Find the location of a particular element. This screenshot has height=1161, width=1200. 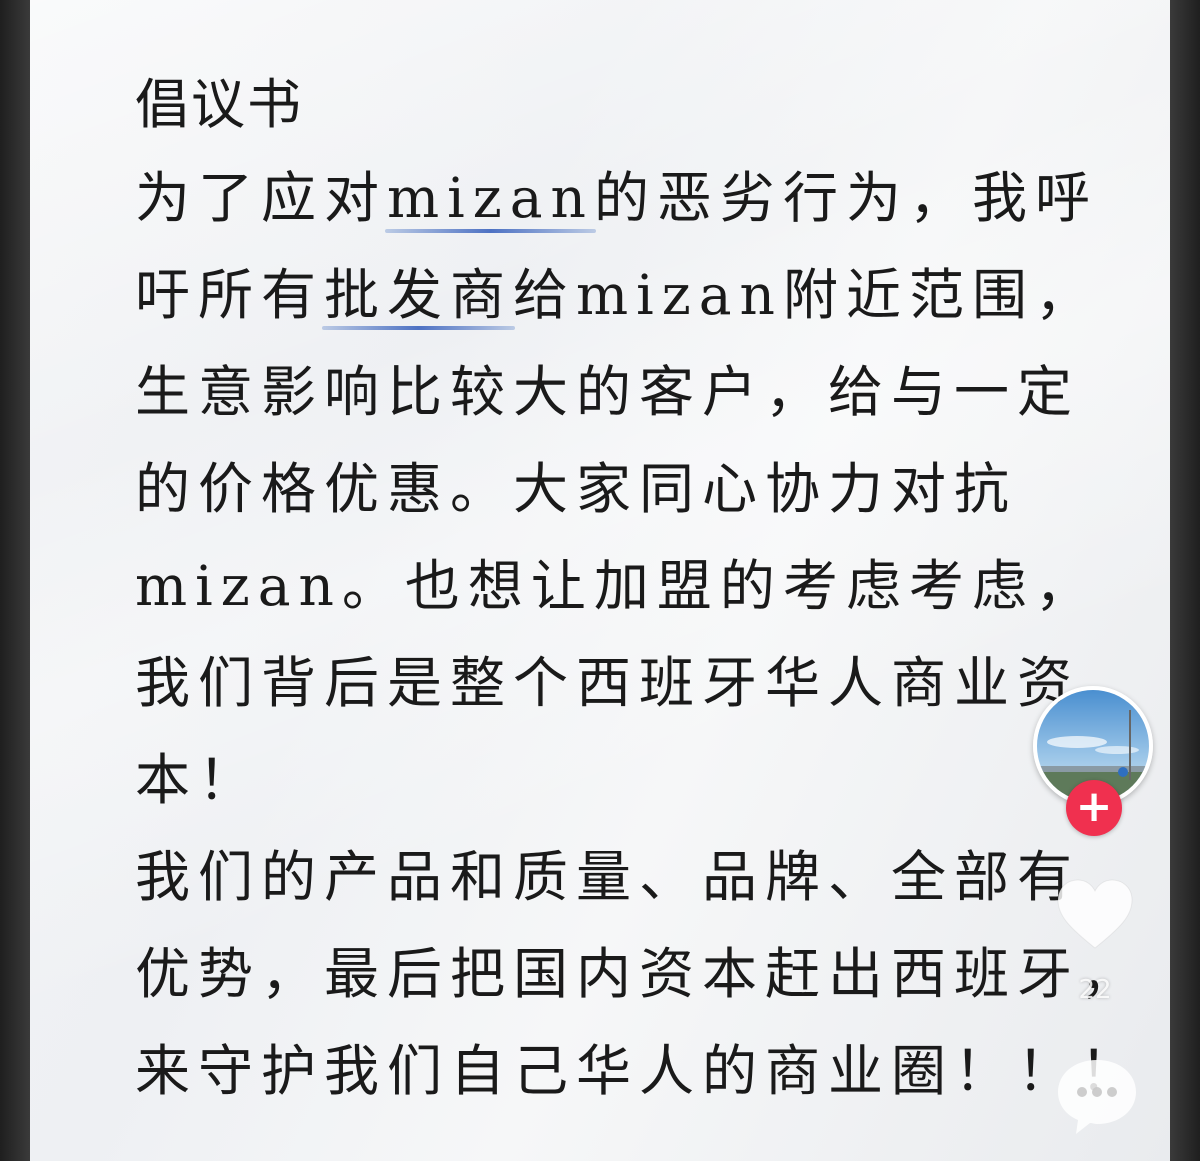

text-line-8: 我们的产品和质量、品牌、全部有 is located at coordinates (608, 877).